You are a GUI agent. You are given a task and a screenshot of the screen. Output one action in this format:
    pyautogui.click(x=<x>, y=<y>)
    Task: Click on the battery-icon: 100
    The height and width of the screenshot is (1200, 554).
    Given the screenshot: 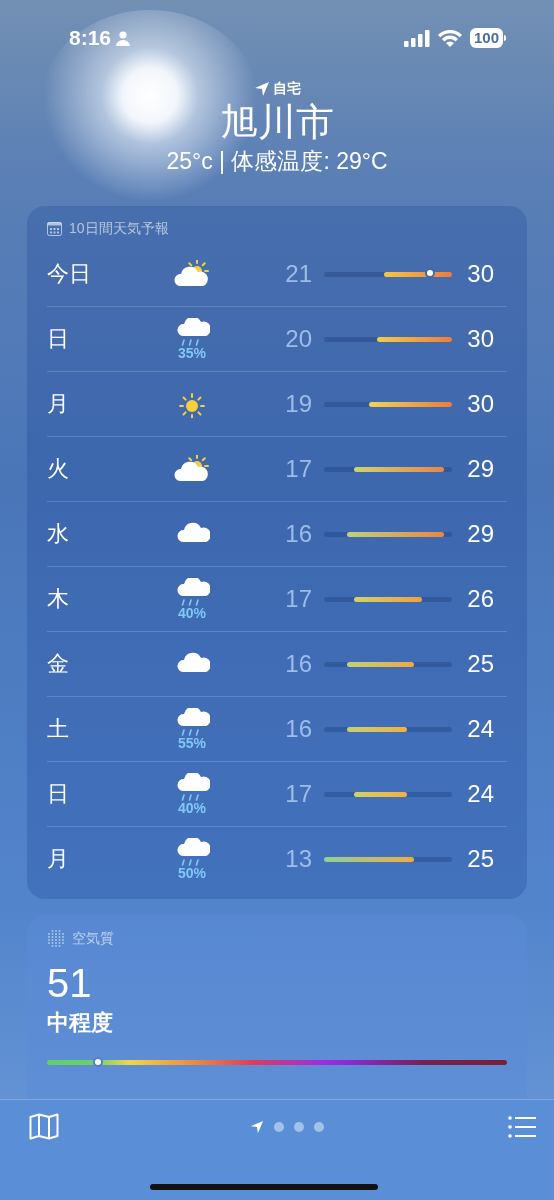 What is the action you would take?
    pyautogui.click(x=486, y=38)
    